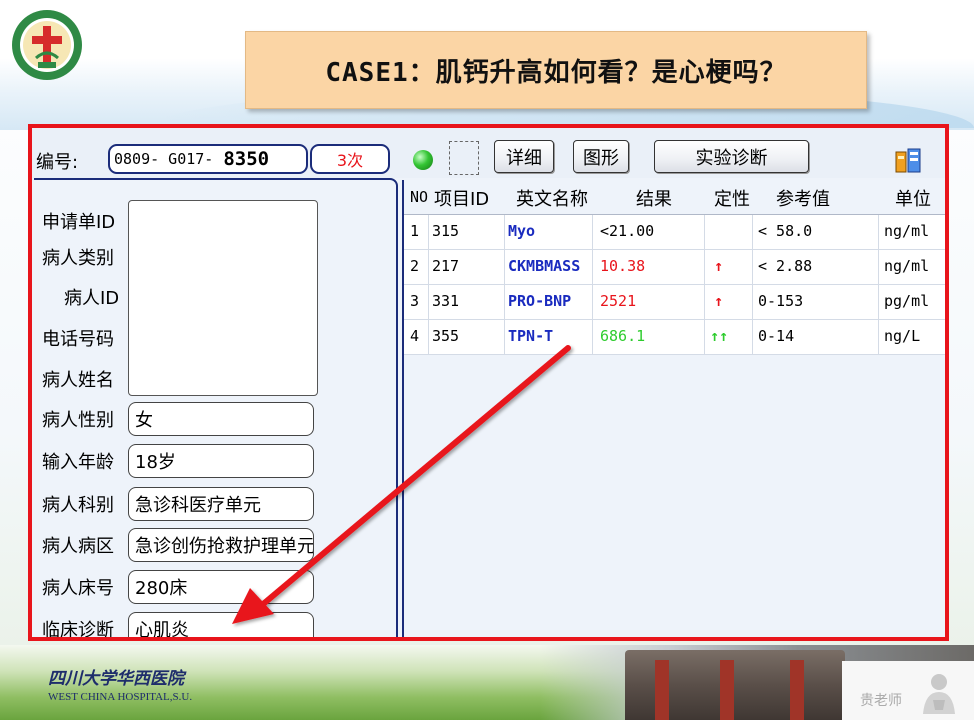 The image size is (974, 720). What do you see at coordinates (654, 199) in the screenshot?
I see `col-header-result: 结果` at bounding box center [654, 199].